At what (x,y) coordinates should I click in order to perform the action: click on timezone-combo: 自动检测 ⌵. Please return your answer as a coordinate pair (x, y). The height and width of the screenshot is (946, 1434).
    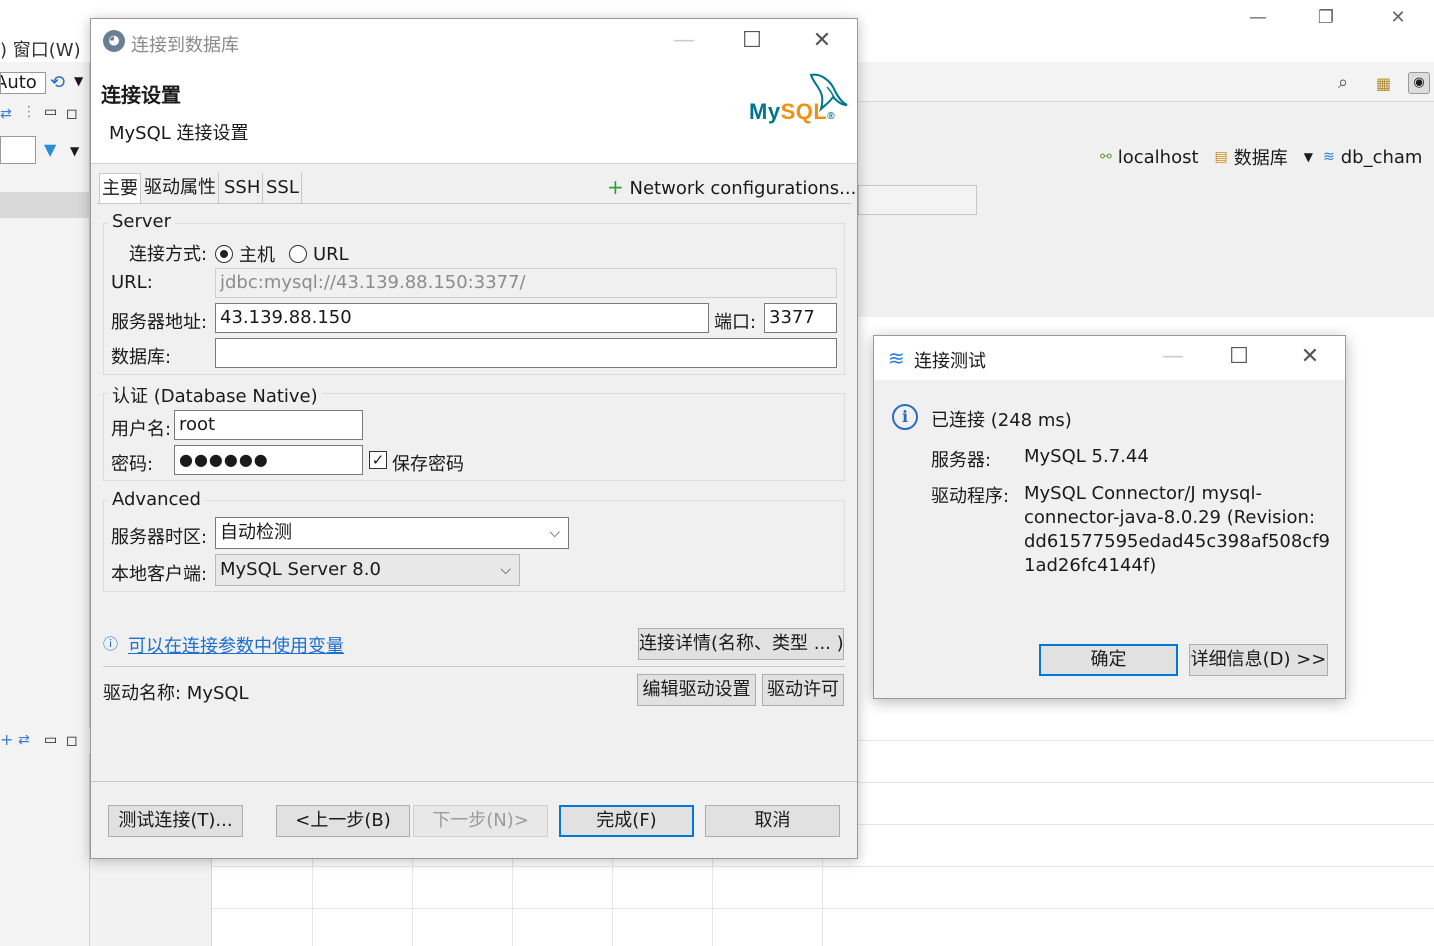
    Looking at the image, I should click on (392, 533).